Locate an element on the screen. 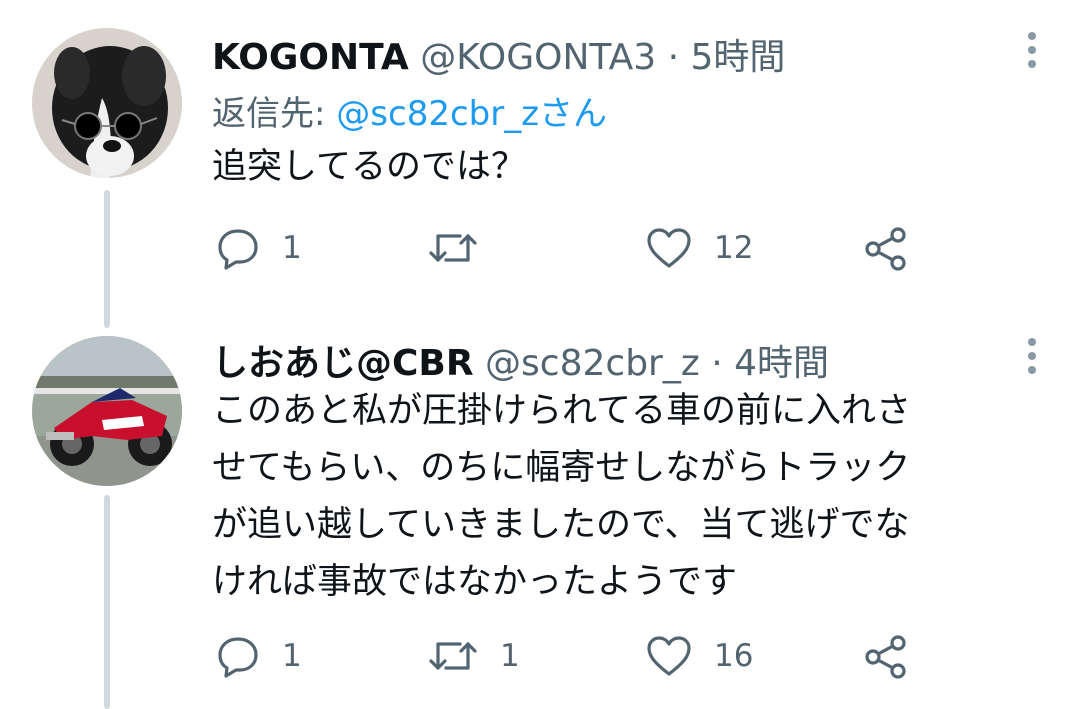  retweet-action is located at coordinates (464, 248).